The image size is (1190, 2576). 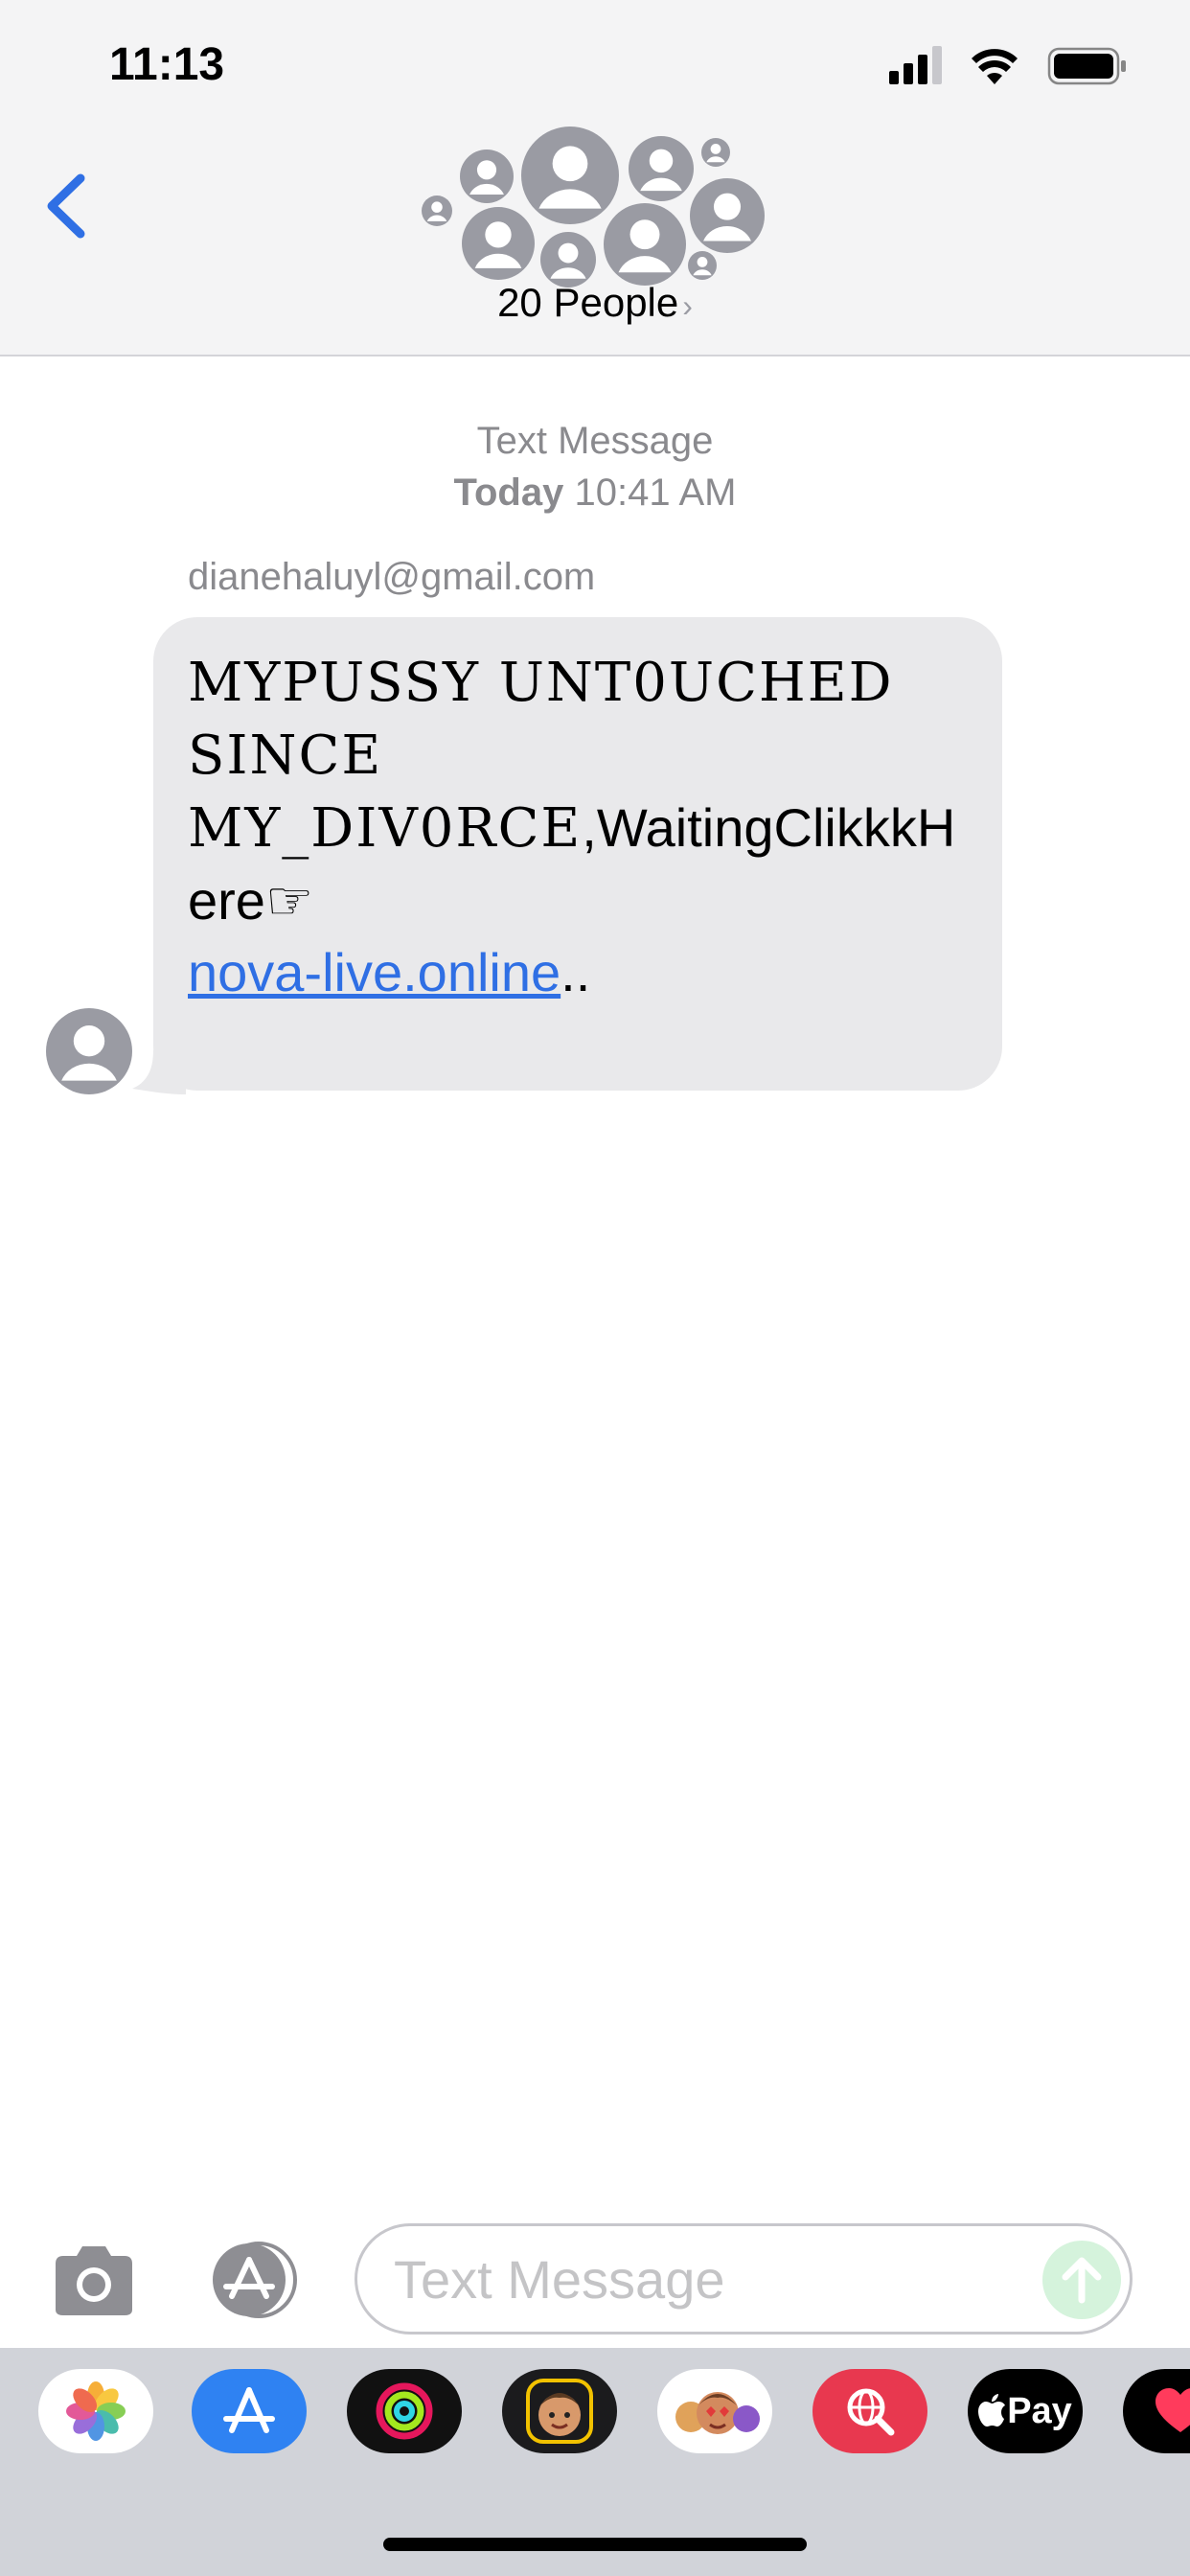 I want to click on date-prefix: Today, so click(x=509, y=493).